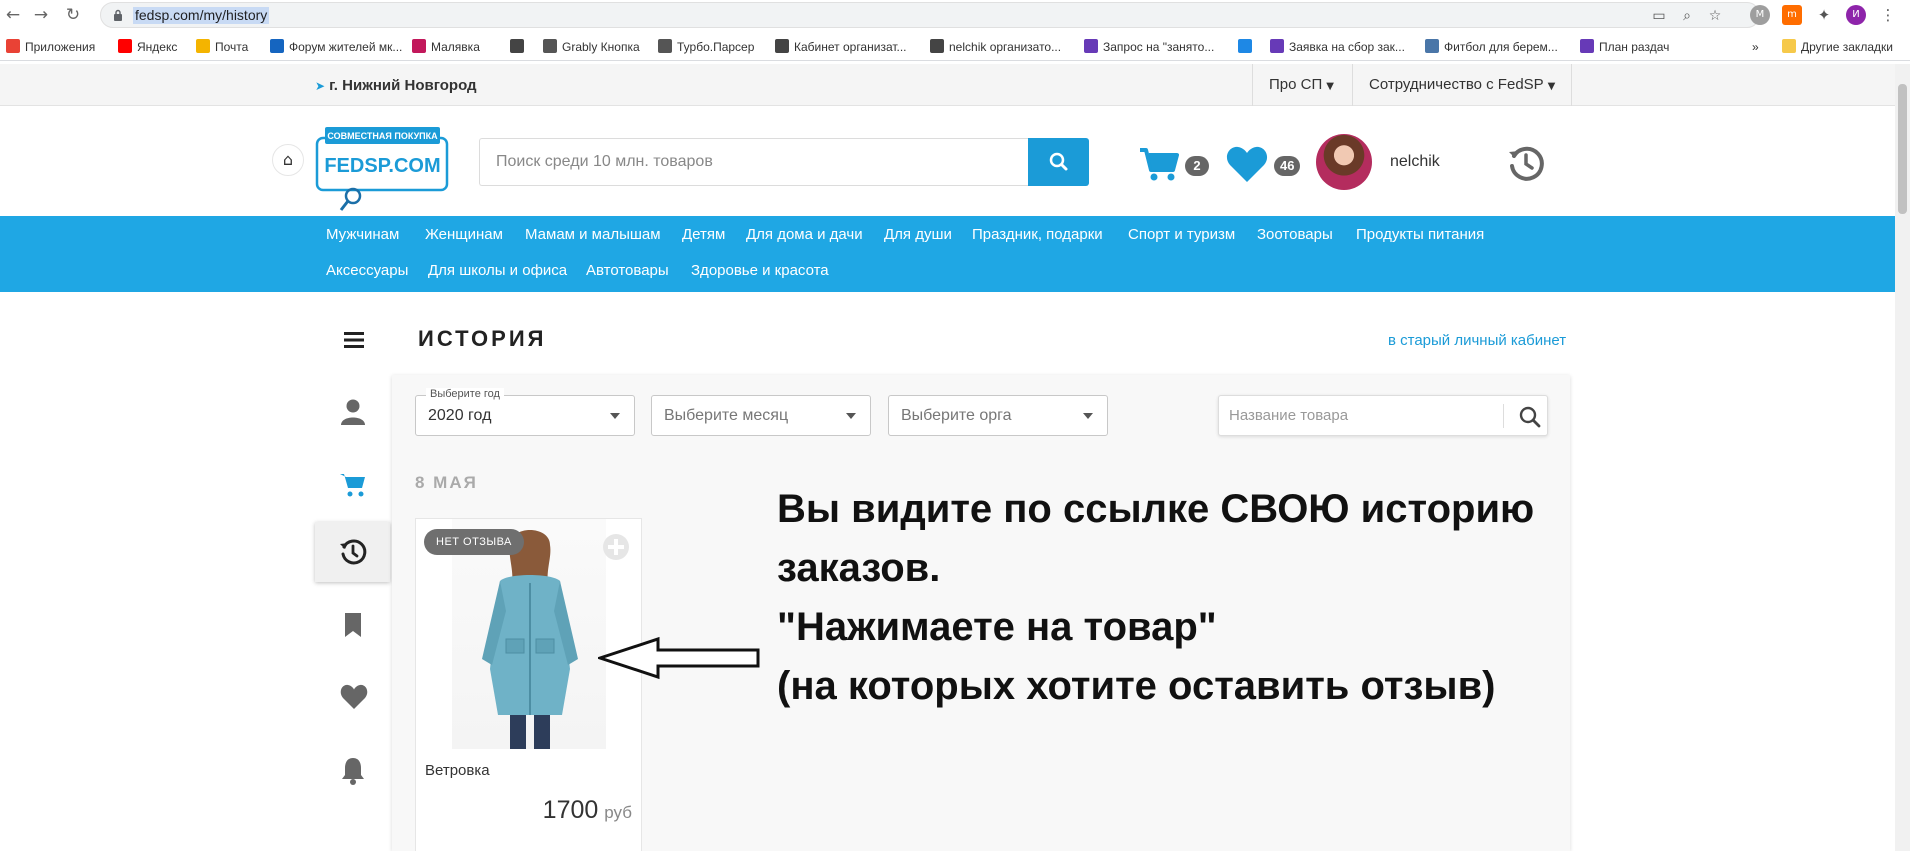  Describe the element at coordinates (998, 415) in the screenshot. I see `org-select: Выберите орга` at that location.